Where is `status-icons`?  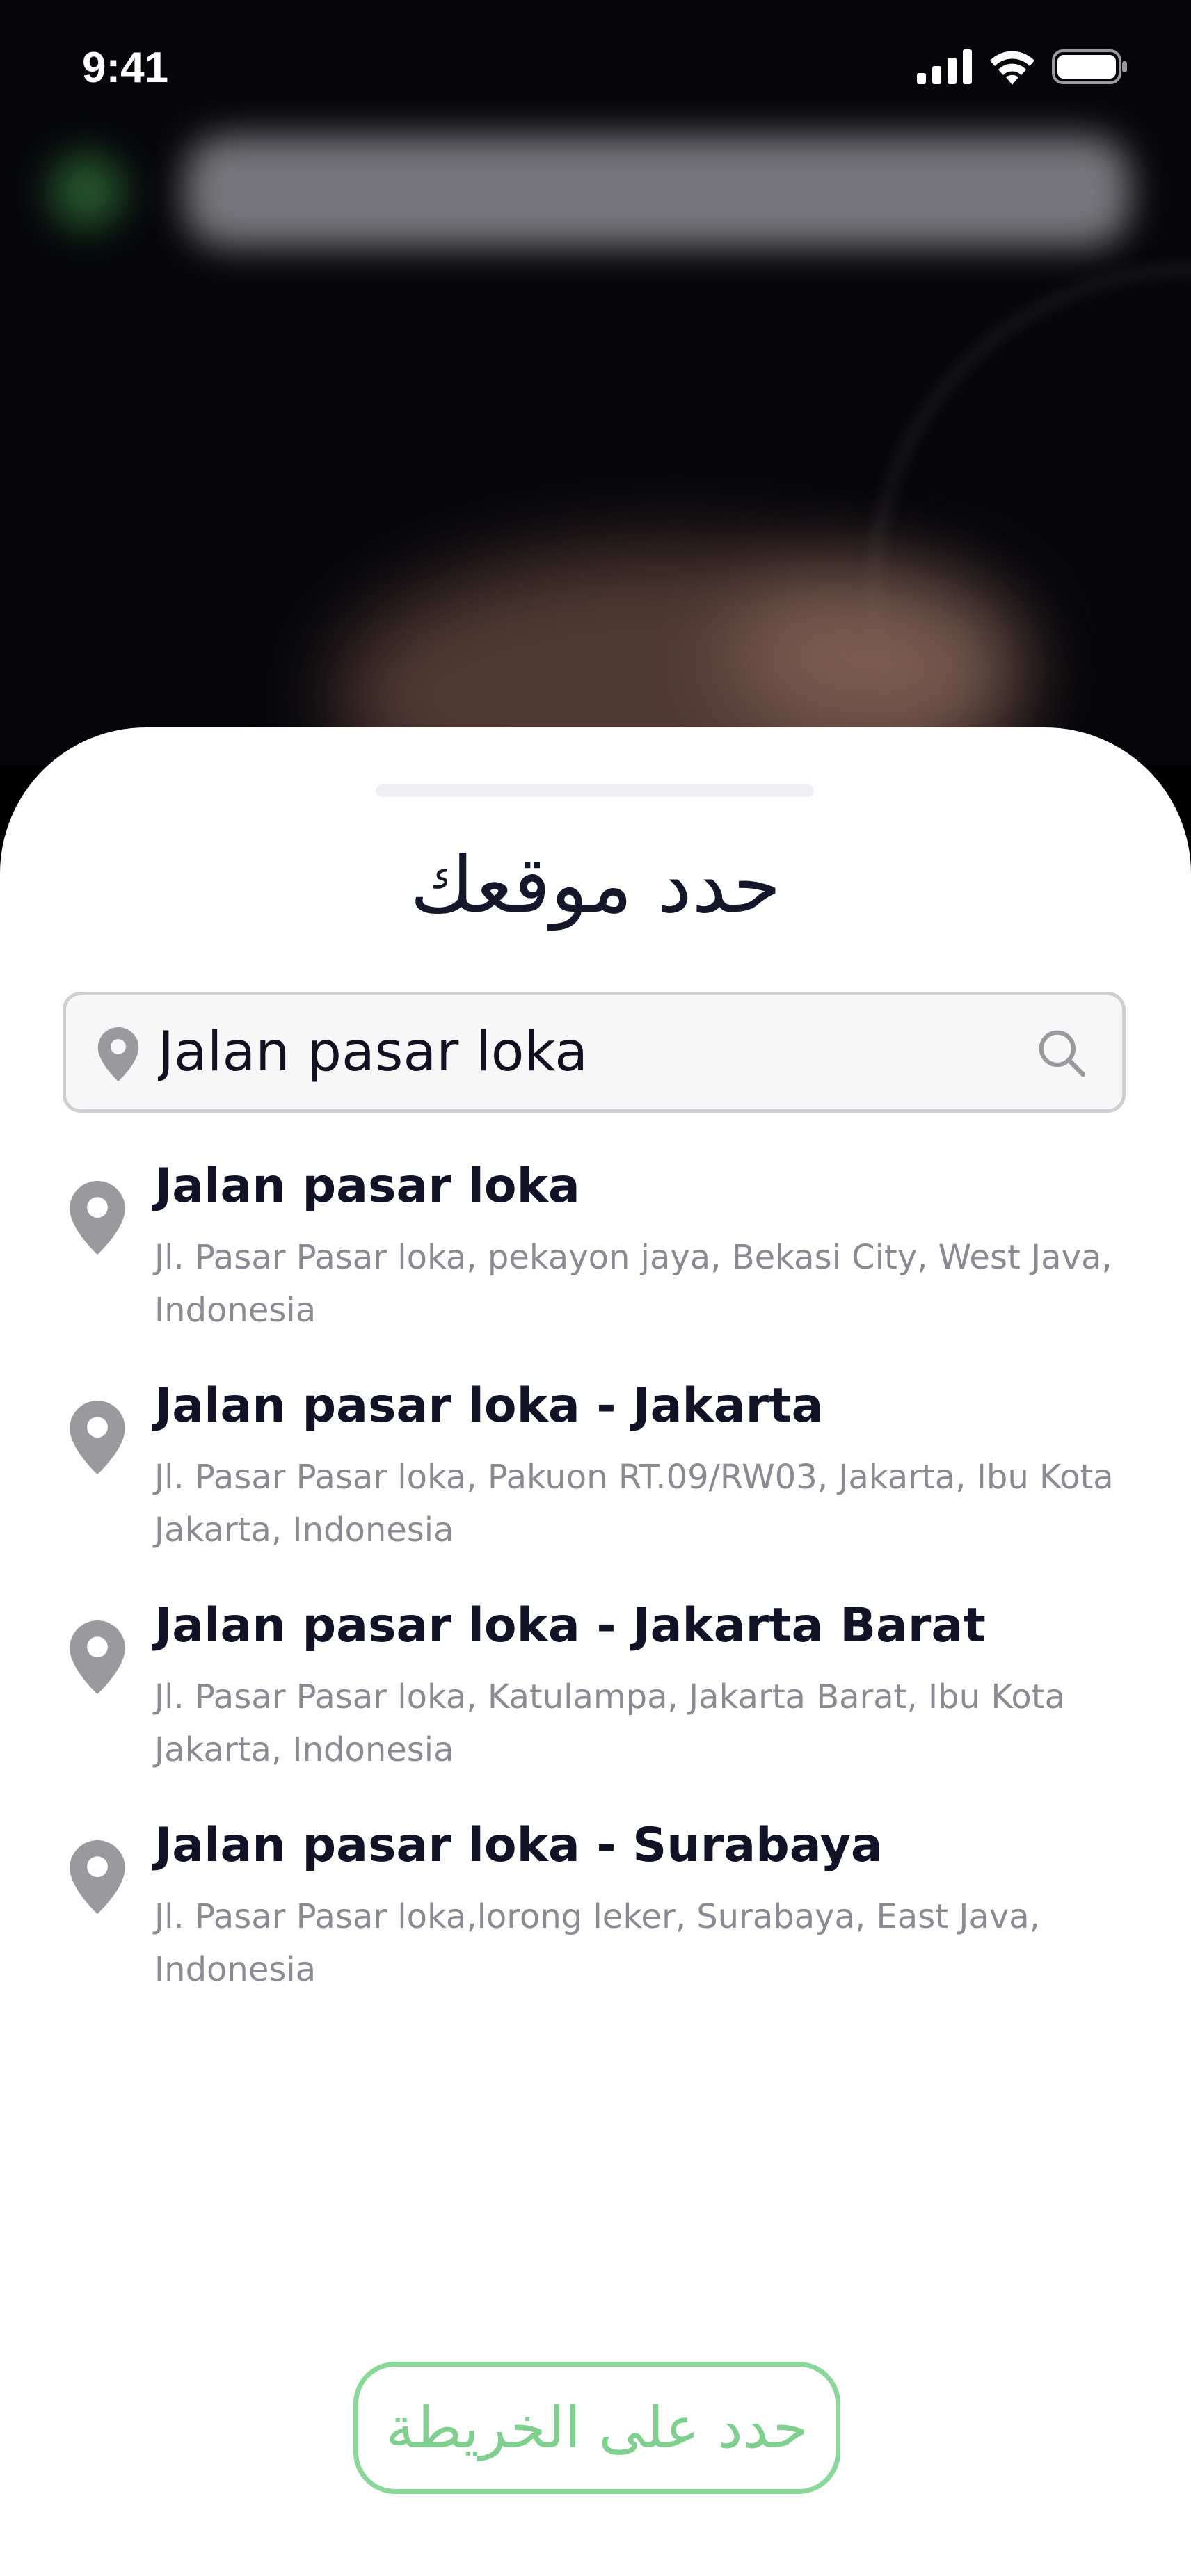
status-icons is located at coordinates (1022, 67).